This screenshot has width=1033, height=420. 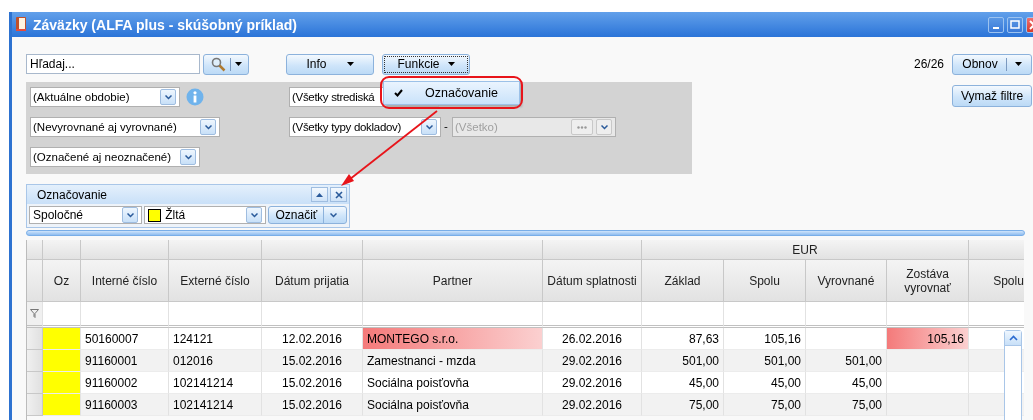 I want to click on refresh-button: Obnov, so click(x=992, y=64).